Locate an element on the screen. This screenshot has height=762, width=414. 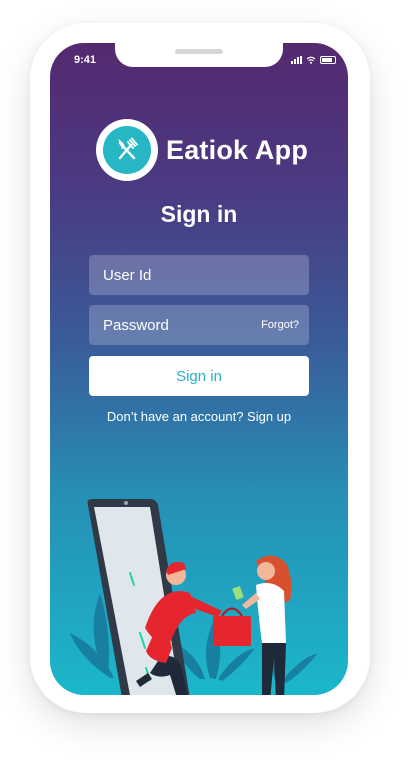
phone-notch is located at coordinates (199, 55).